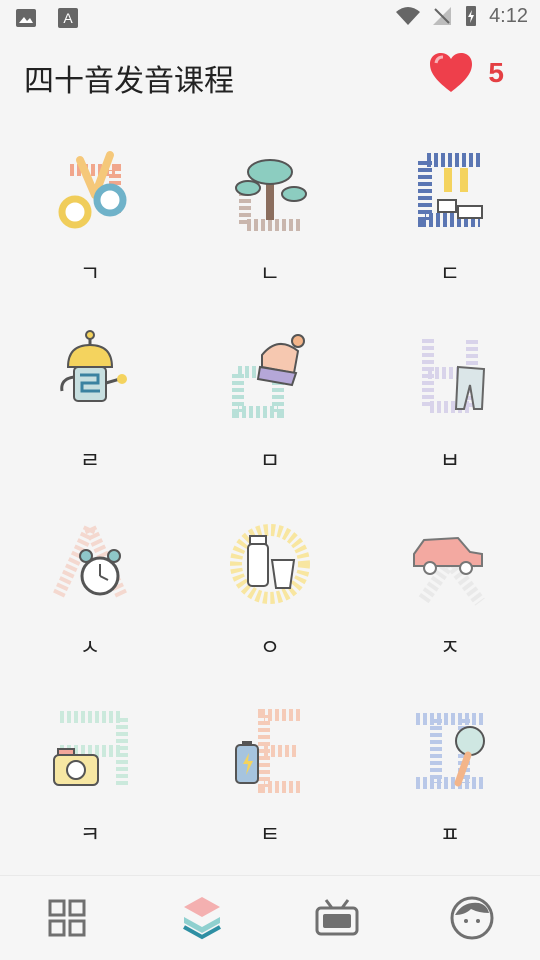  I want to click on hat-icon, so click(268, 376).